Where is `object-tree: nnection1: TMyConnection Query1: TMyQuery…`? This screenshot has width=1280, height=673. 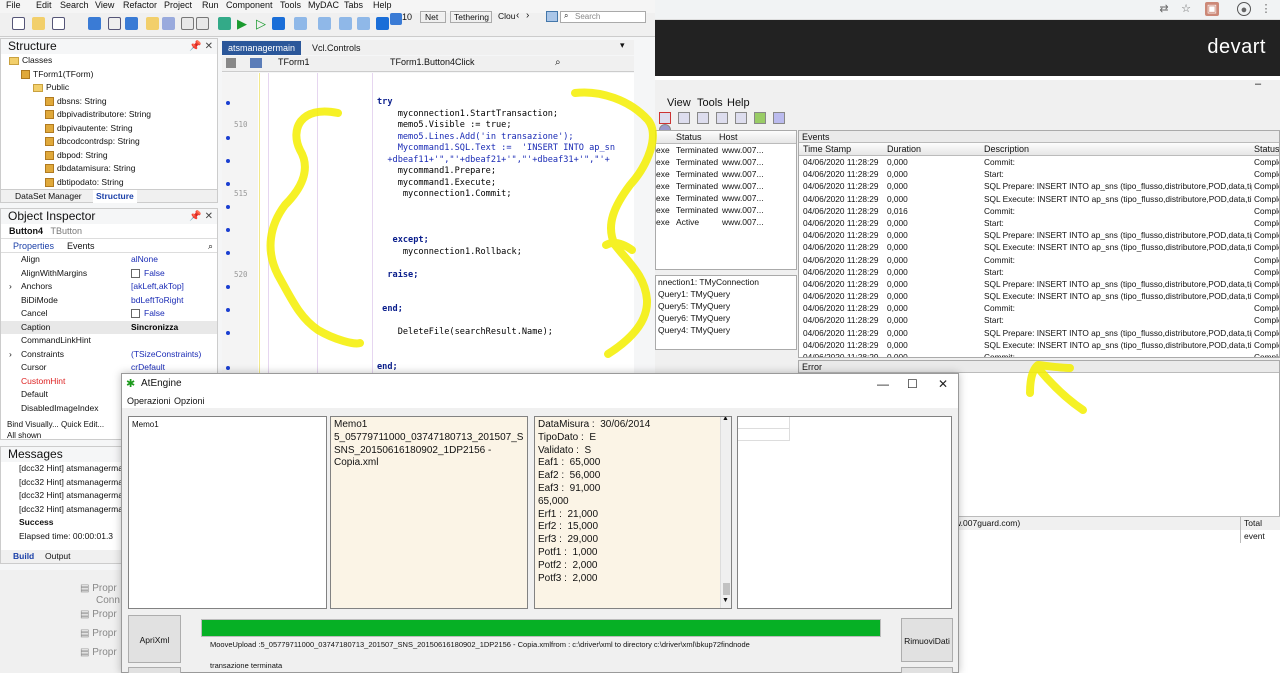 object-tree: nnection1: TMyConnection Query1: TMyQuery… is located at coordinates (726, 312).